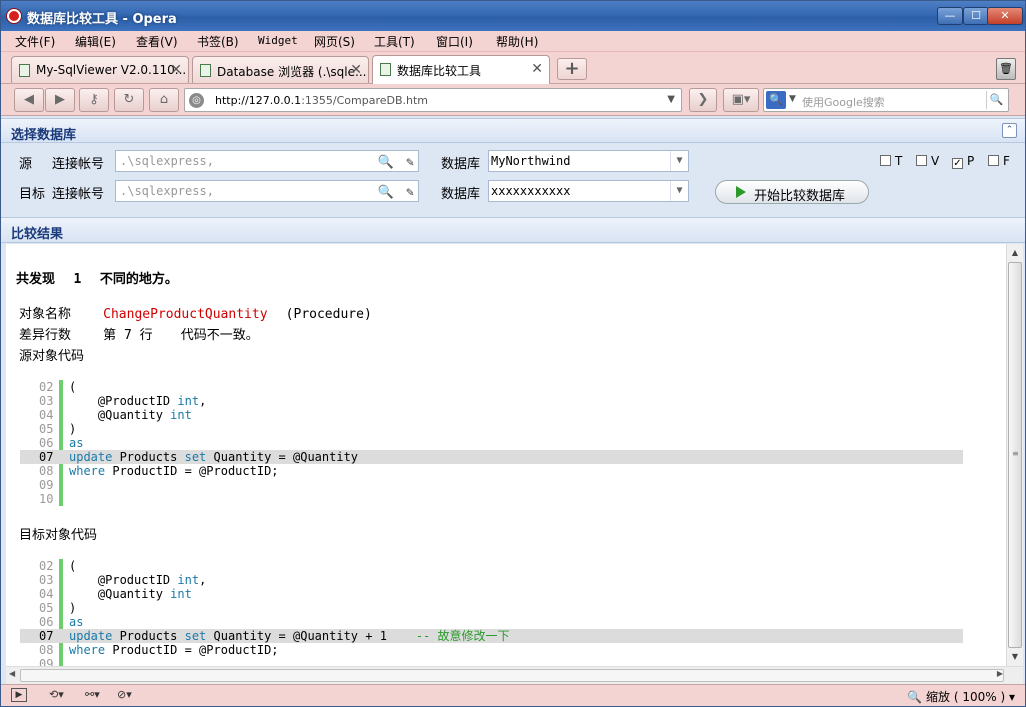 The height and width of the screenshot is (707, 1026). Describe the element at coordinates (24, 70) in the screenshot. I see `page-icon` at that location.